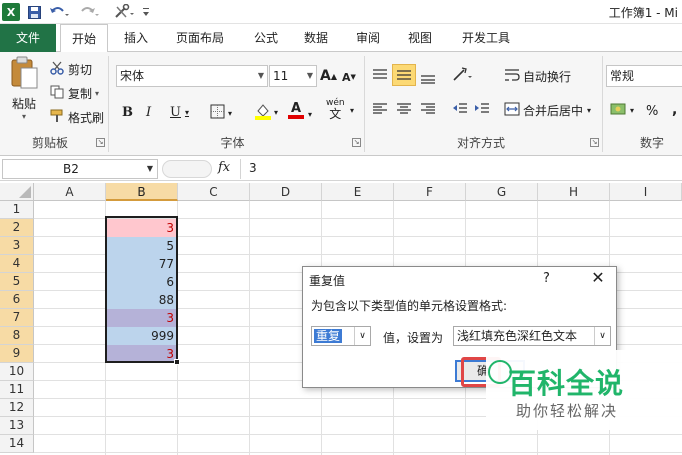 This screenshot has width=682, height=455. What do you see at coordinates (214, 192) in the screenshot?
I see `column-header-c: C` at bounding box center [214, 192].